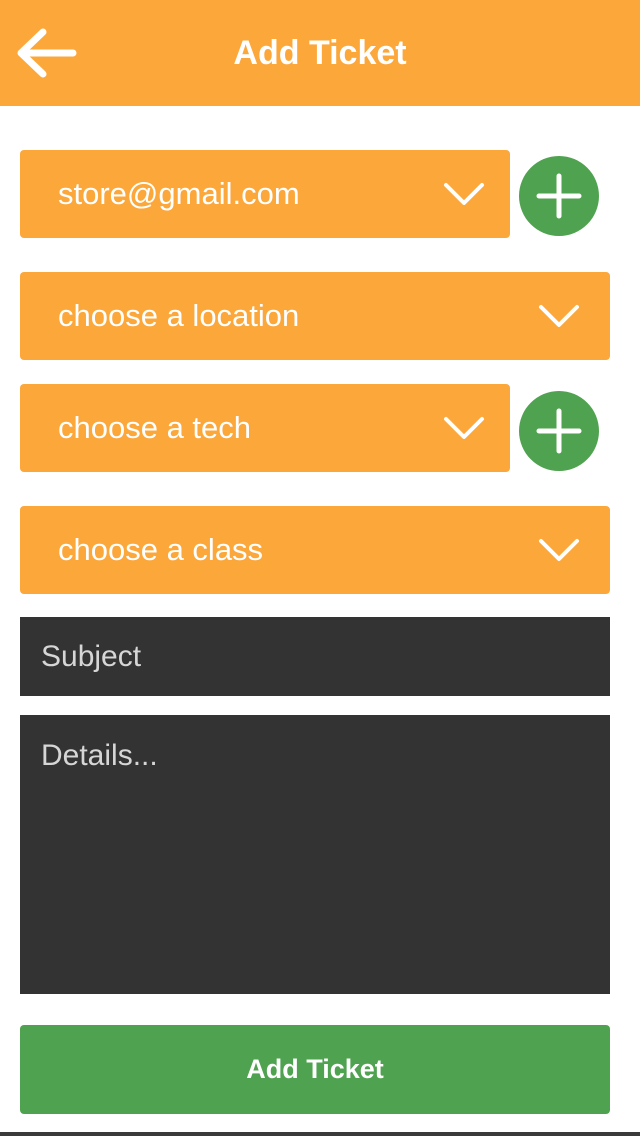  What do you see at coordinates (315, 316) in the screenshot?
I see `location-select: choose a location` at bounding box center [315, 316].